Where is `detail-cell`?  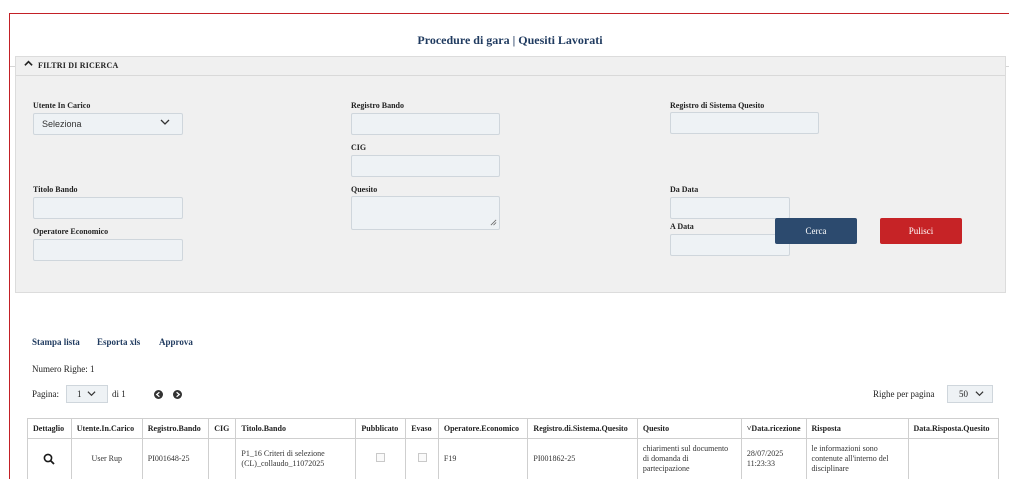
detail-cell is located at coordinates (49, 458).